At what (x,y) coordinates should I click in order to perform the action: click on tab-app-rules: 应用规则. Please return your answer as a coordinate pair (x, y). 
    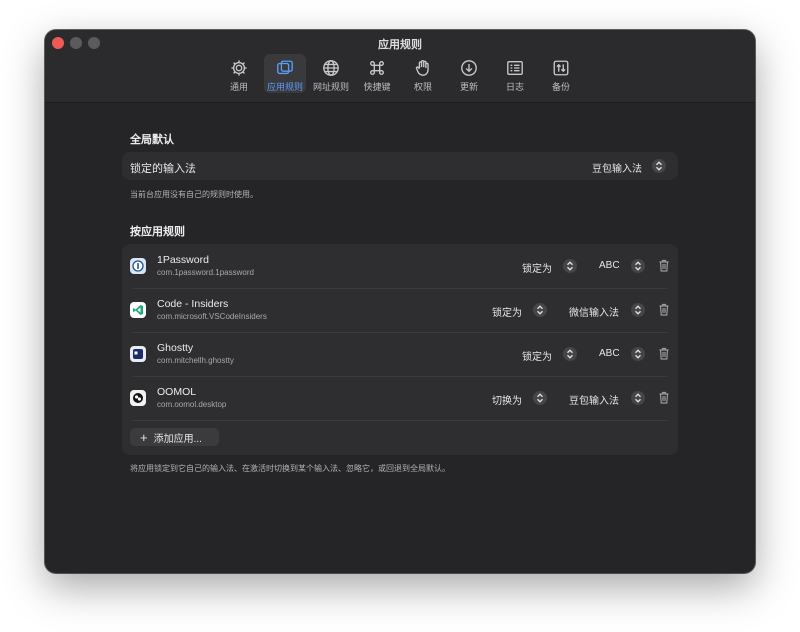
    Looking at the image, I should click on (285, 73).